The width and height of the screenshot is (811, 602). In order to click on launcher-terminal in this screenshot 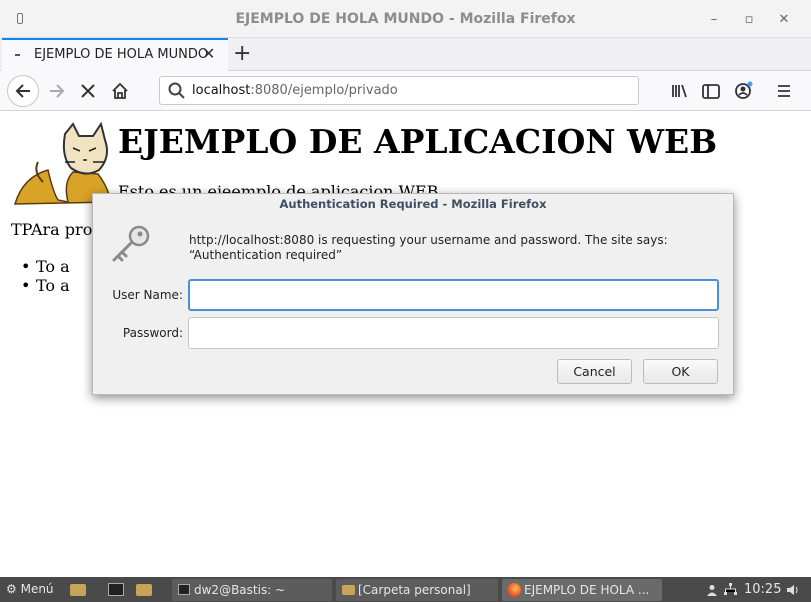, I will do `click(117, 589)`.